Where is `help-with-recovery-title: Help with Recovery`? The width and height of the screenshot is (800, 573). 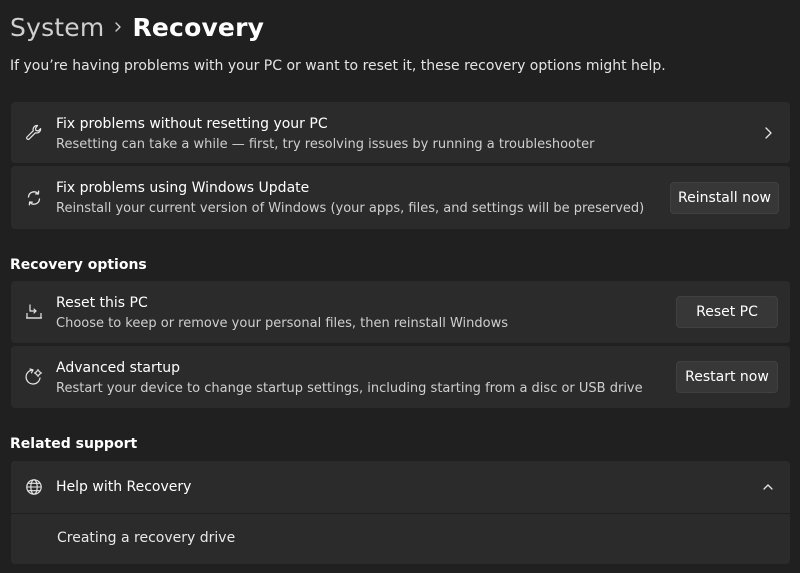
help-with-recovery-title: Help with Recovery is located at coordinates (124, 487).